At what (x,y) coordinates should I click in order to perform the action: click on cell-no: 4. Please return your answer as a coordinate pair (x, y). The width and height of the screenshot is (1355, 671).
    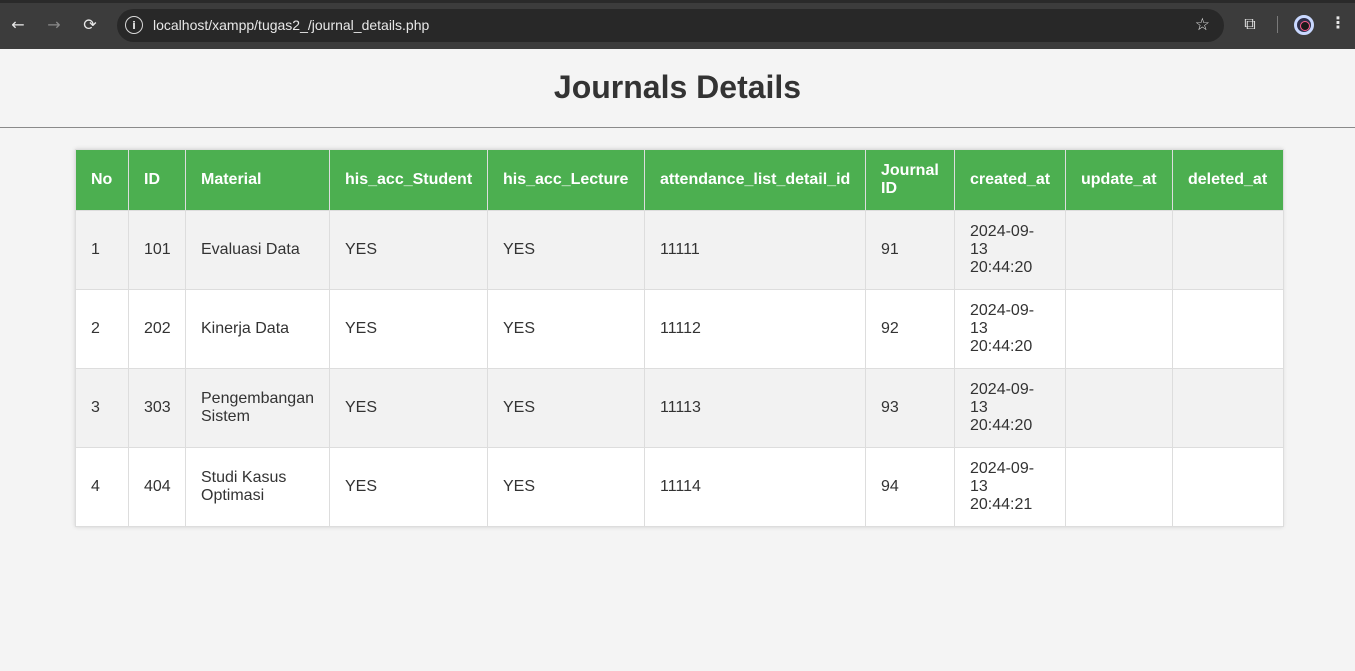
    Looking at the image, I should click on (102, 487).